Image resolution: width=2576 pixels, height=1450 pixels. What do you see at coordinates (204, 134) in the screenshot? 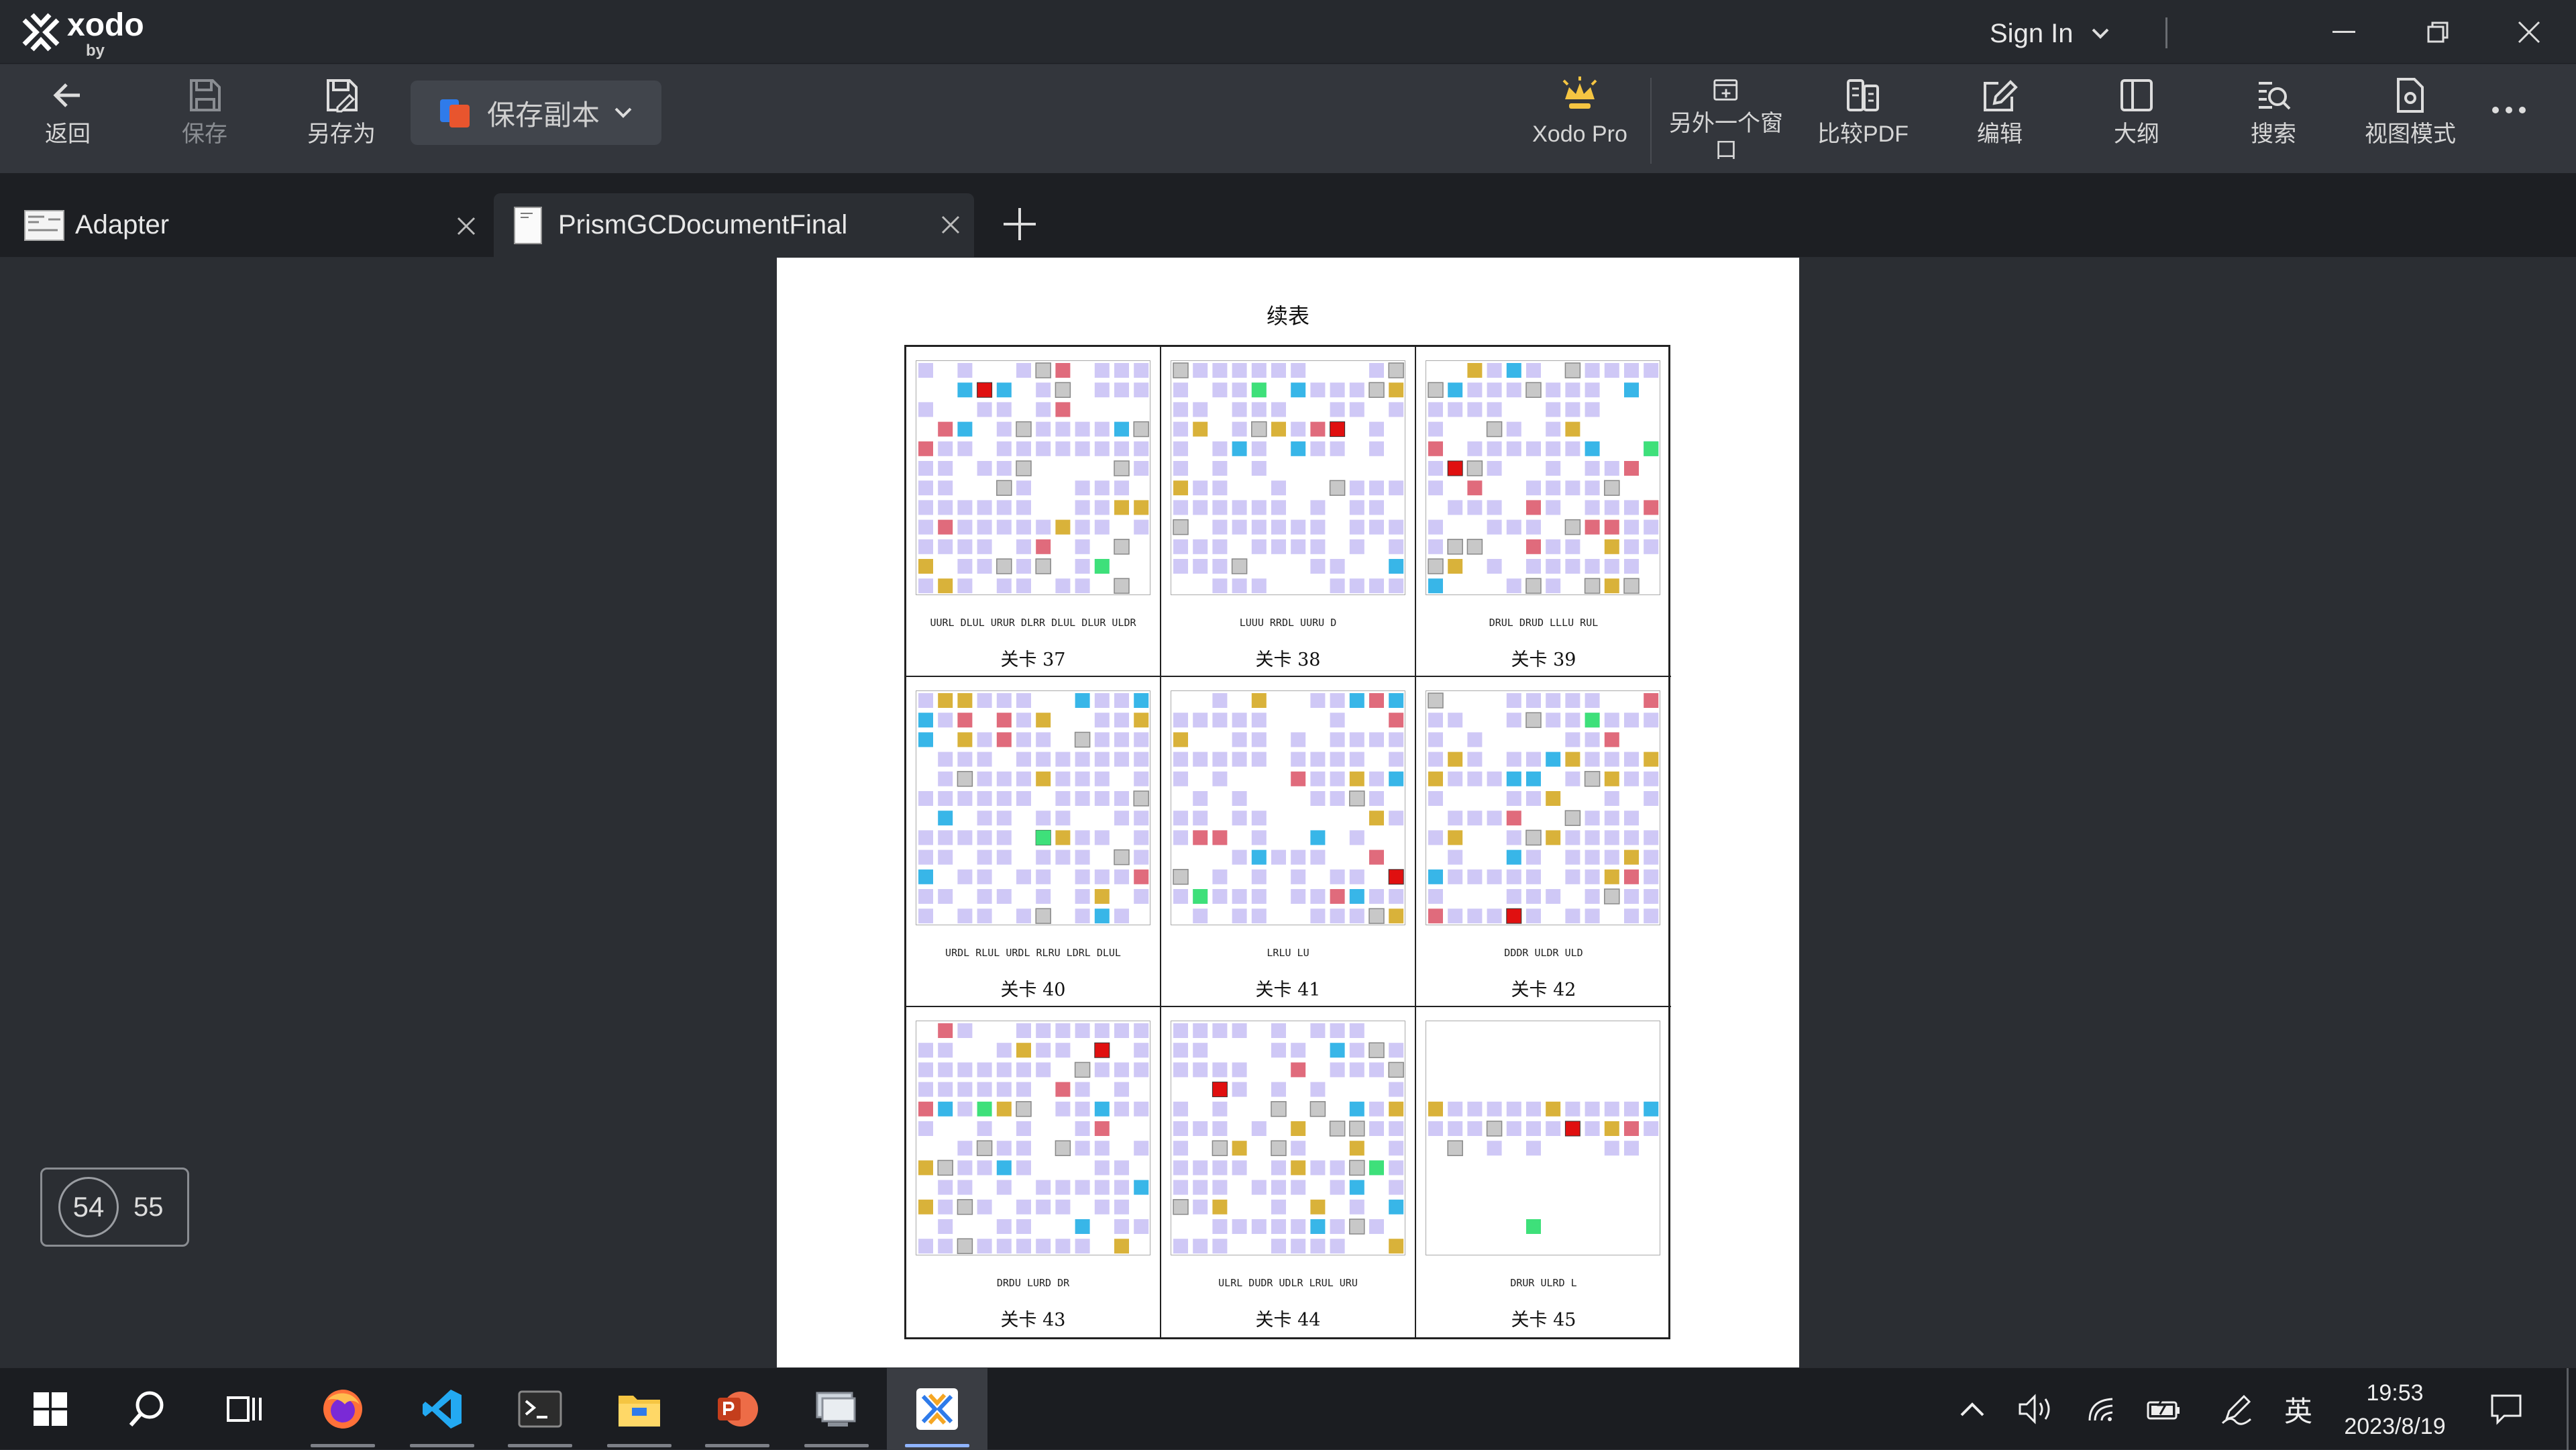
I see `save-label: 保存` at bounding box center [204, 134].